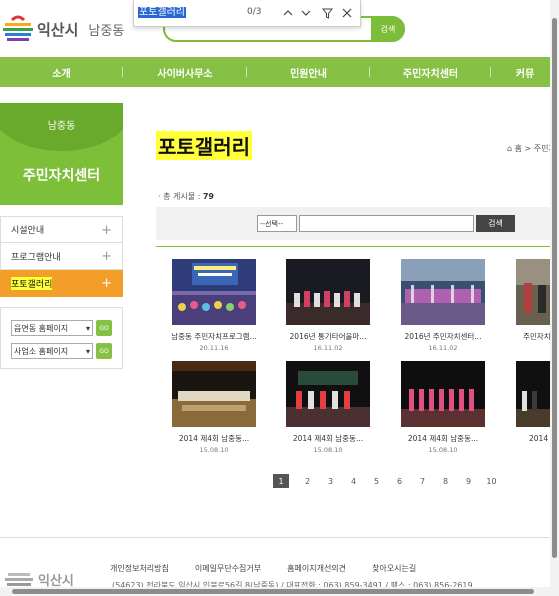 The image size is (559, 596). I want to click on filter-icon, so click(327, 13).